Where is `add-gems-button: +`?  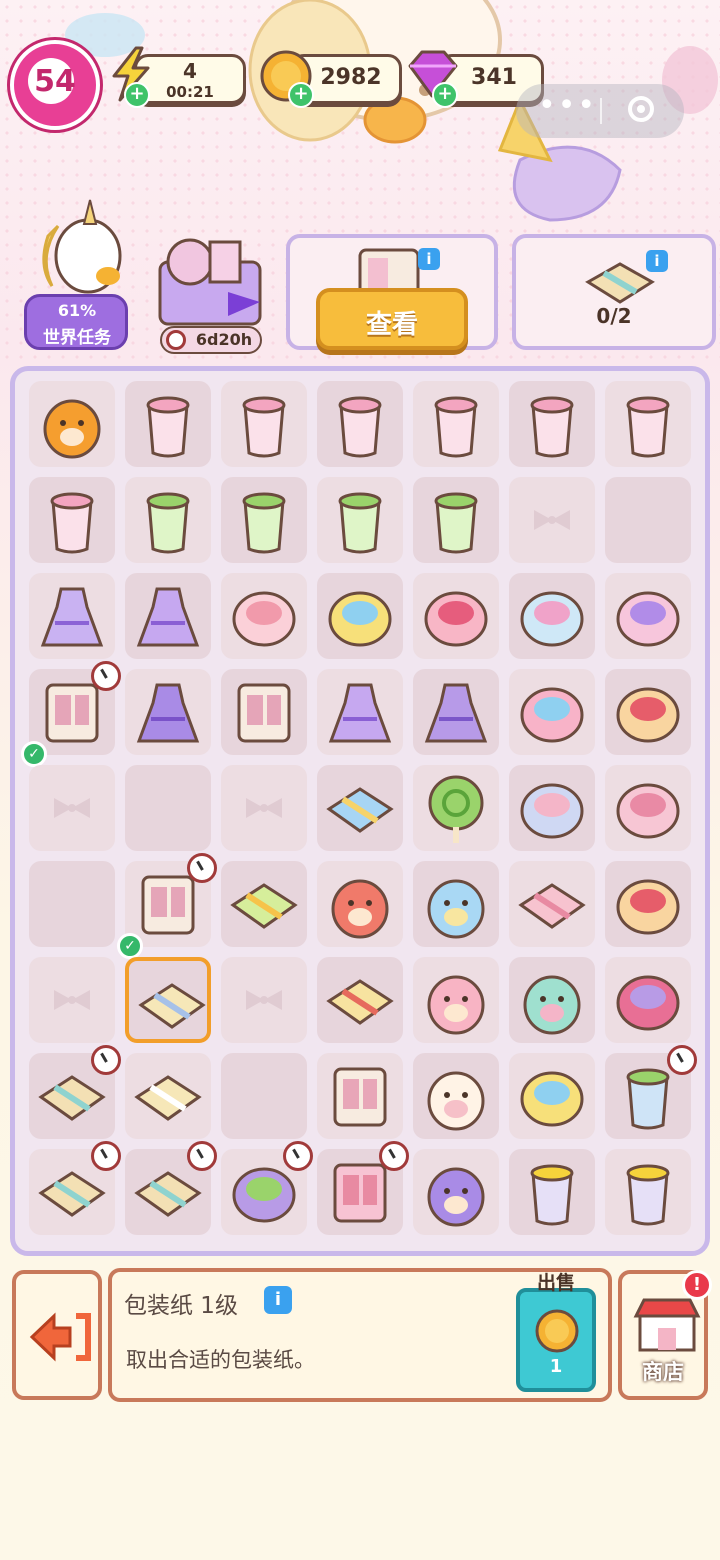 add-gems-button: + is located at coordinates (445, 95).